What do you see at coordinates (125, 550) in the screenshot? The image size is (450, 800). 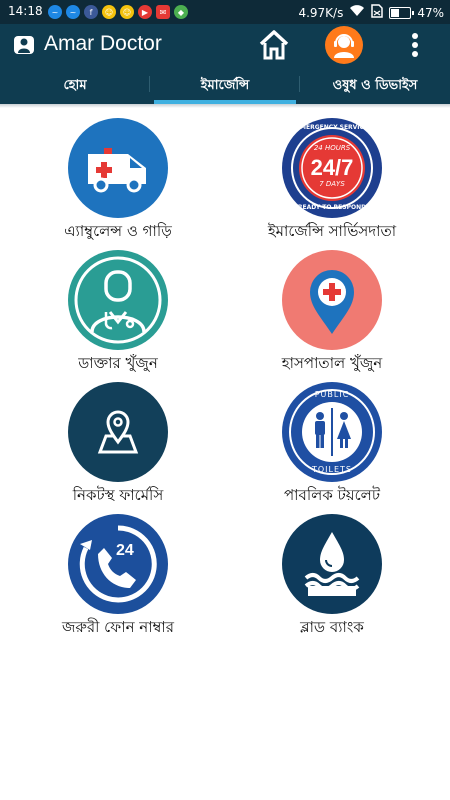 I see `badge-24-text: 24` at bounding box center [125, 550].